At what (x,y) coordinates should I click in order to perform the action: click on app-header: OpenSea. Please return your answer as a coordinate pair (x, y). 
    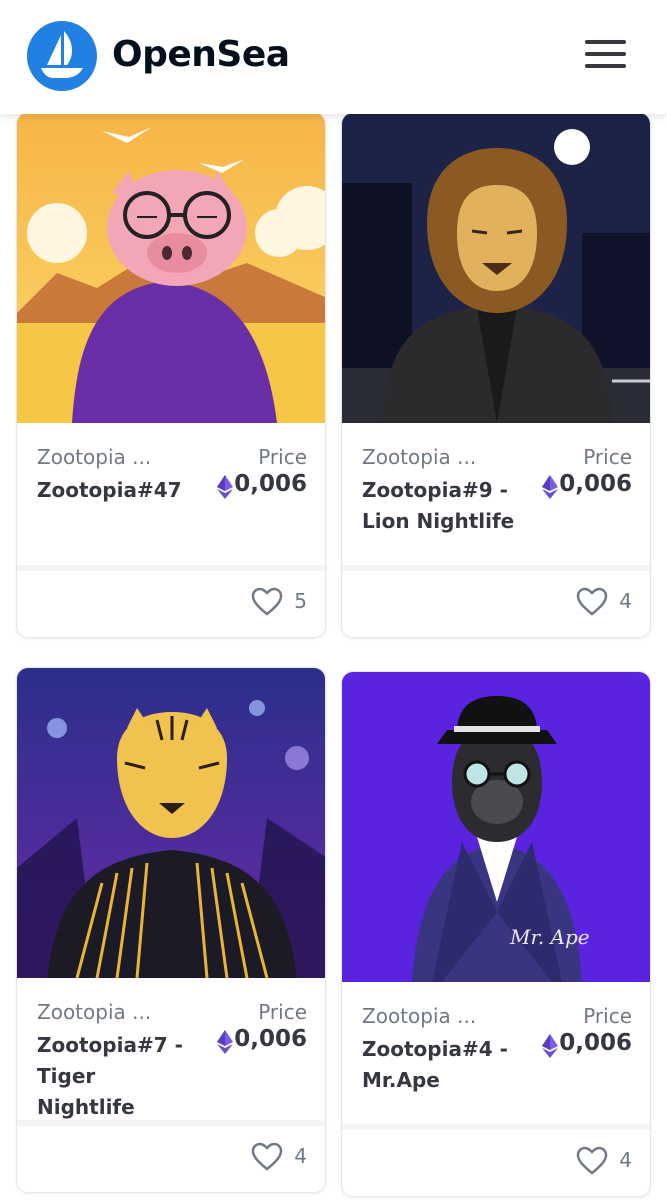
    Looking at the image, I should click on (333, 57).